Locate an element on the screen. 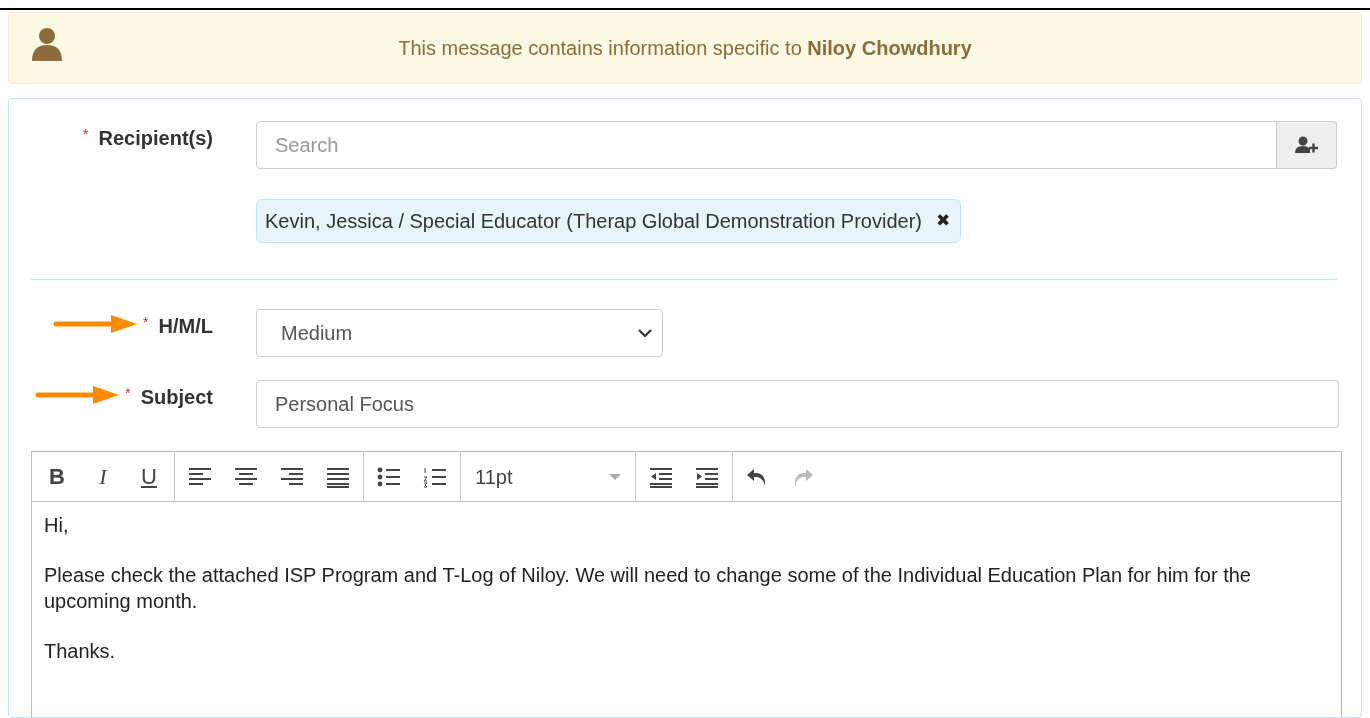  message-paragraph: Please check the attached ISP Program and T-Log of Niloy. We will need to change some of the Individual Education Plan for him for the upcoming month. is located at coordinates (648, 588).